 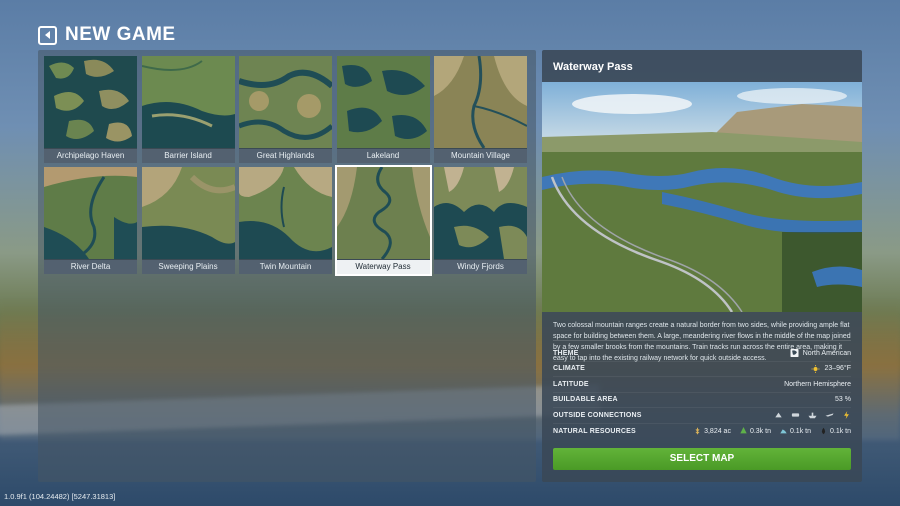 I want to click on resource-value: 0.3k tn, so click(x=760, y=431).